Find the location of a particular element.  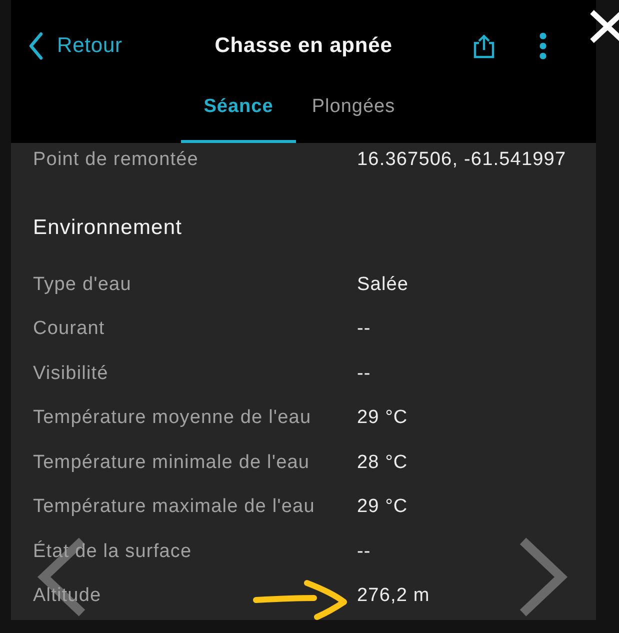

section-heading: Environnement is located at coordinates (108, 228).